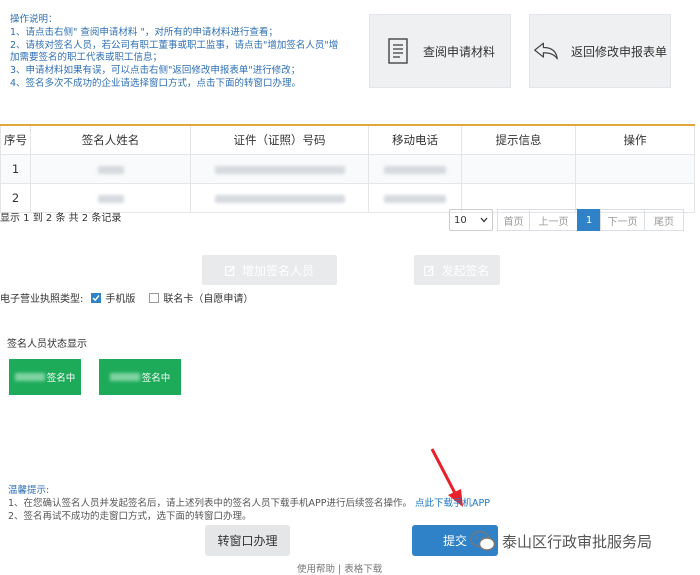 The image size is (700, 575). What do you see at coordinates (483, 541) in the screenshot?
I see `wechat-icon` at bounding box center [483, 541].